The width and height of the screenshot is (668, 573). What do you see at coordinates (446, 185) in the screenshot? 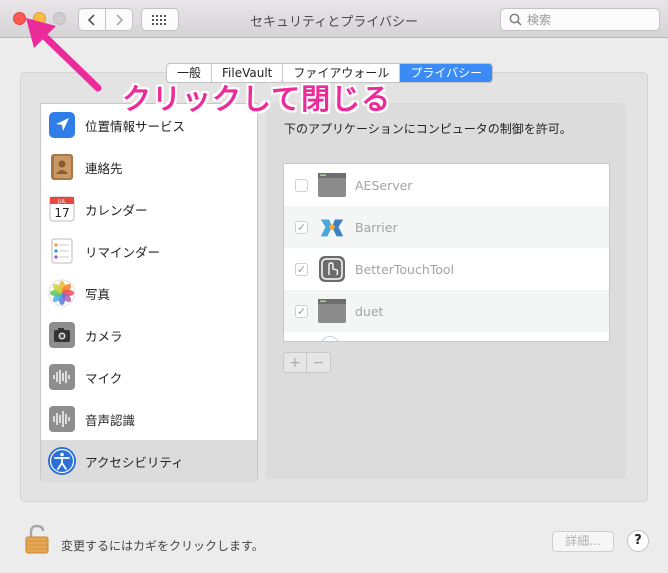
I see `app-row-aeserver: AEServer` at bounding box center [446, 185].